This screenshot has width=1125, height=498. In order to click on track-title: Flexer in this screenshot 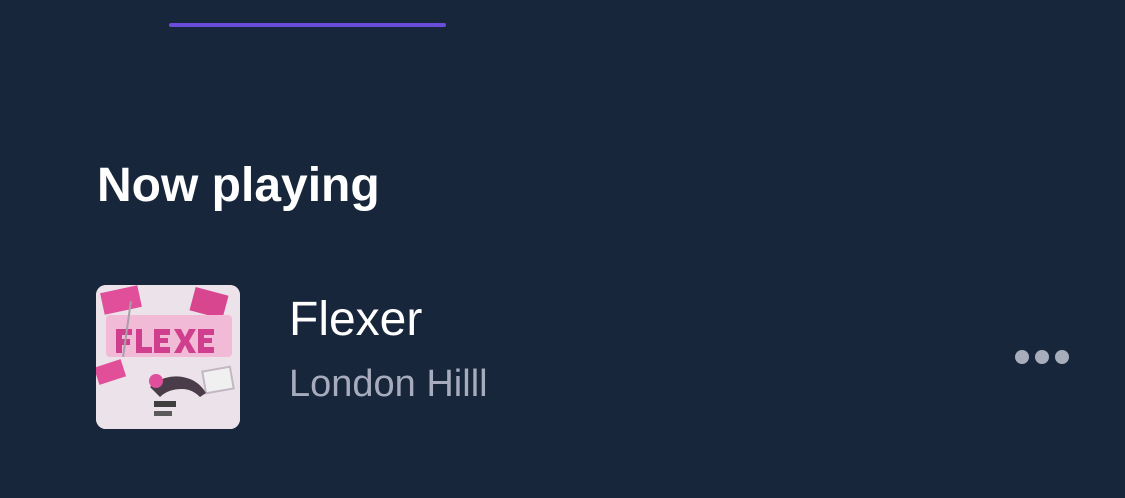, I will do `click(355, 320)`.